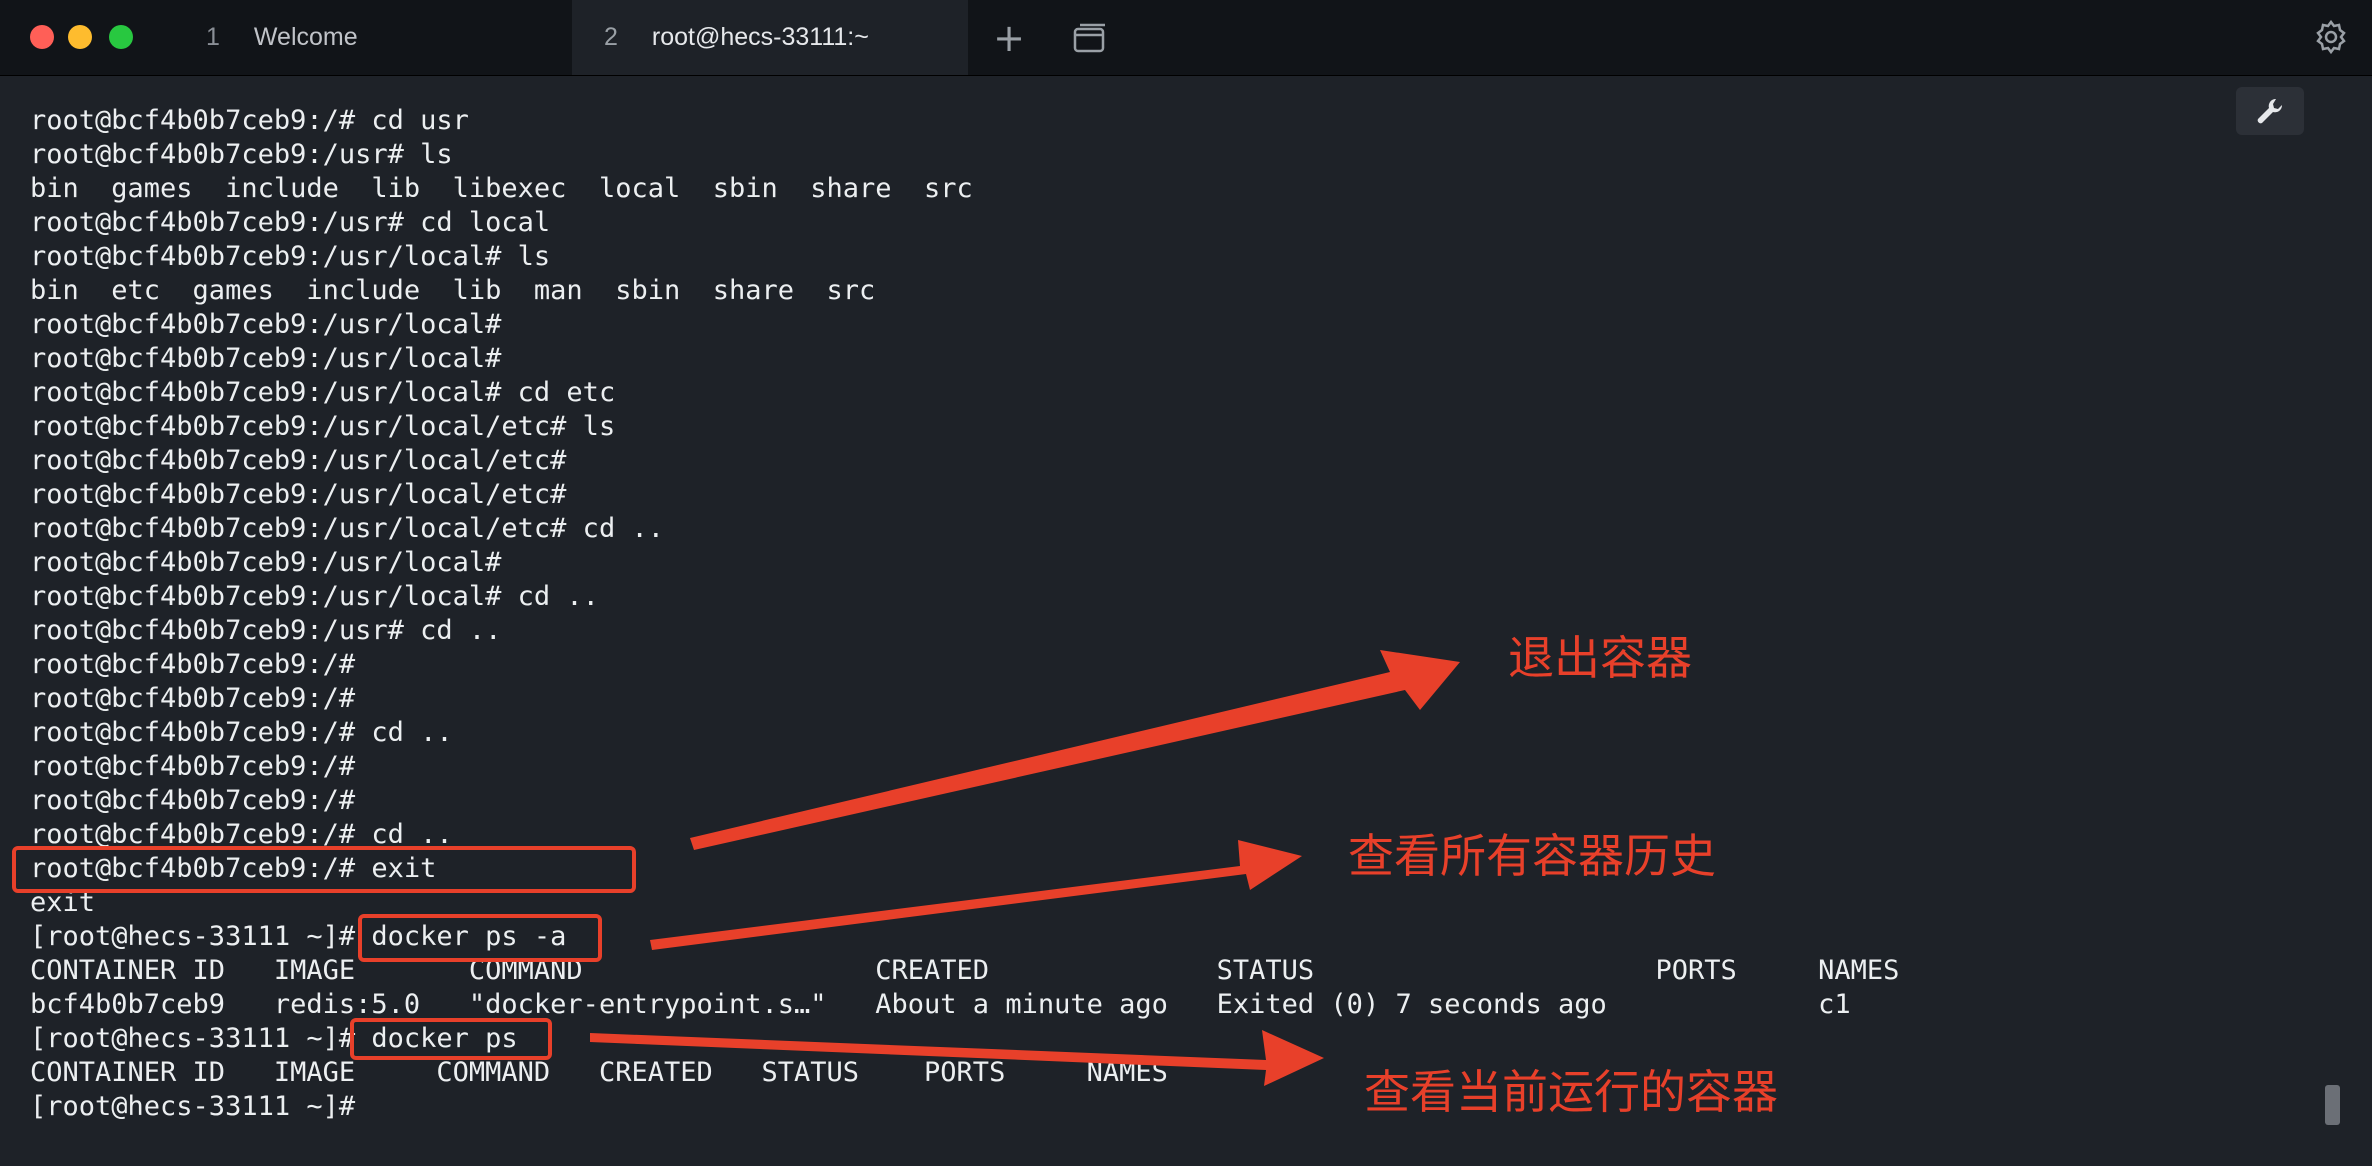 This screenshot has height=1166, width=2372. I want to click on annotation-view-running: 查看当前运行的容器, so click(1571, 1092).